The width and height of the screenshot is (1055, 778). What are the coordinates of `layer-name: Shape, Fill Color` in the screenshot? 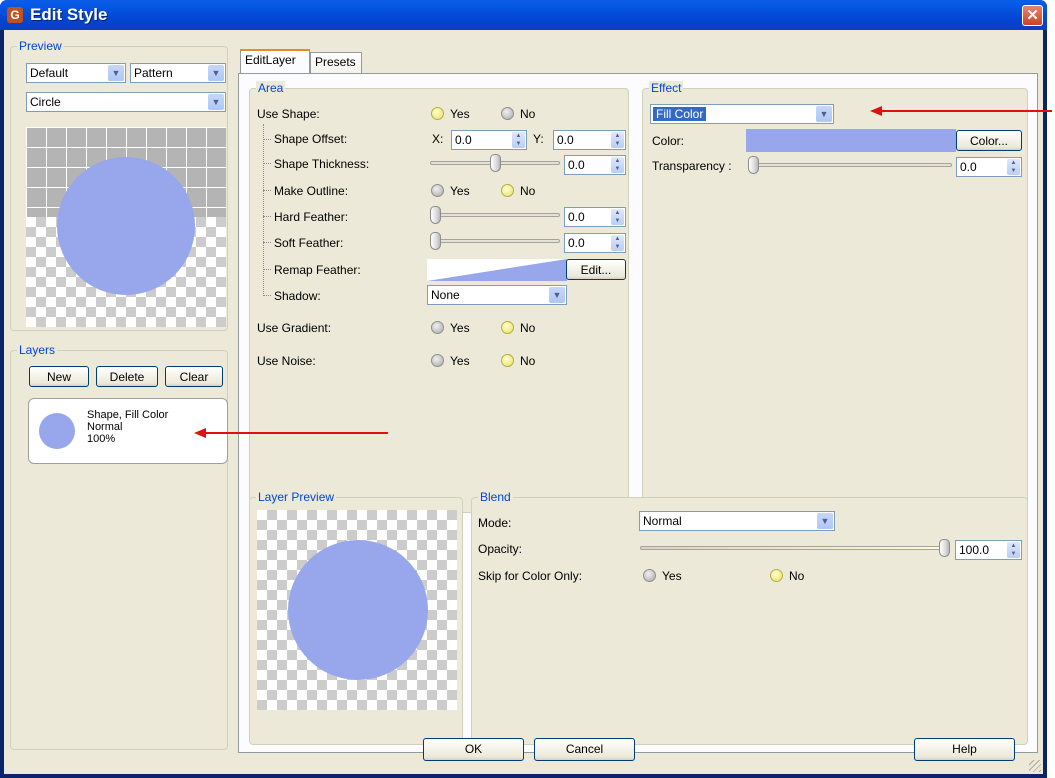 It's located at (128, 415).